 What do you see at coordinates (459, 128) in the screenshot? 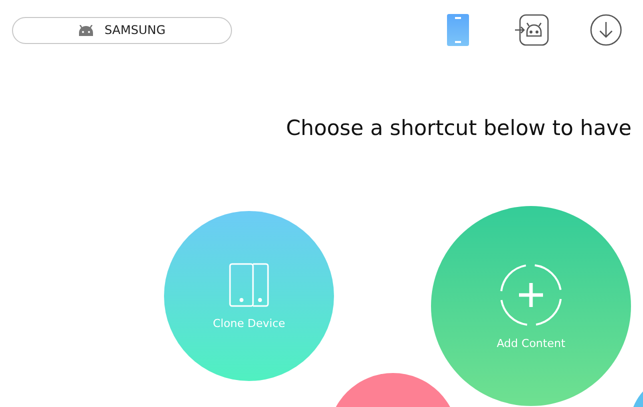
I see `heading: Choose a shortcut below to have` at bounding box center [459, 128].